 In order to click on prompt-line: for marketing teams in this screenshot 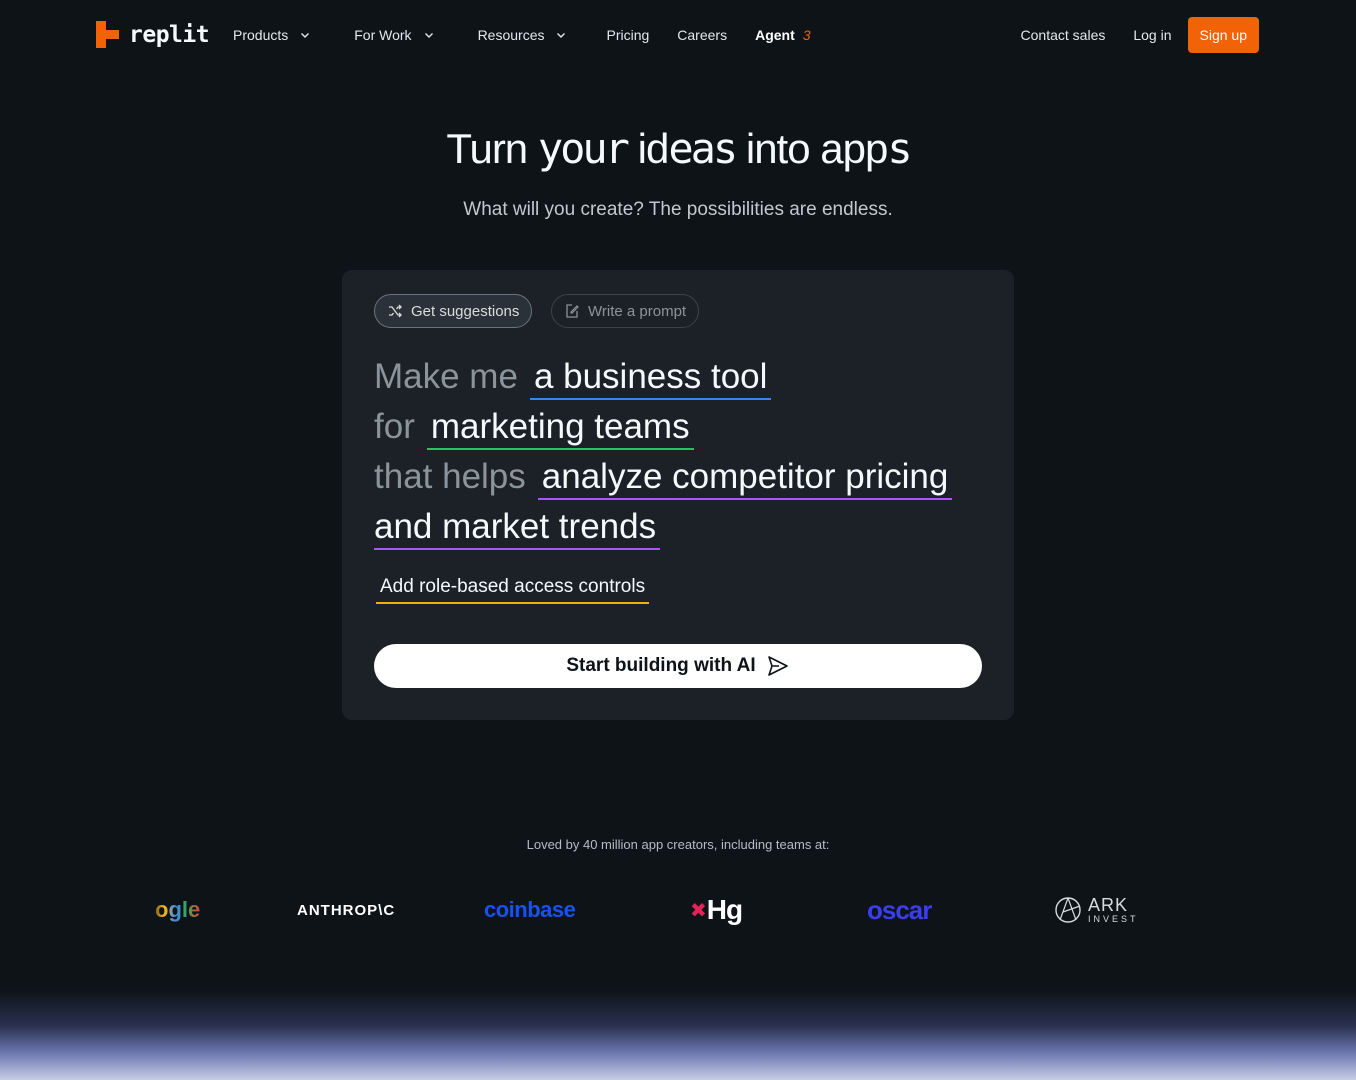, I will do `click(663, 427)`.